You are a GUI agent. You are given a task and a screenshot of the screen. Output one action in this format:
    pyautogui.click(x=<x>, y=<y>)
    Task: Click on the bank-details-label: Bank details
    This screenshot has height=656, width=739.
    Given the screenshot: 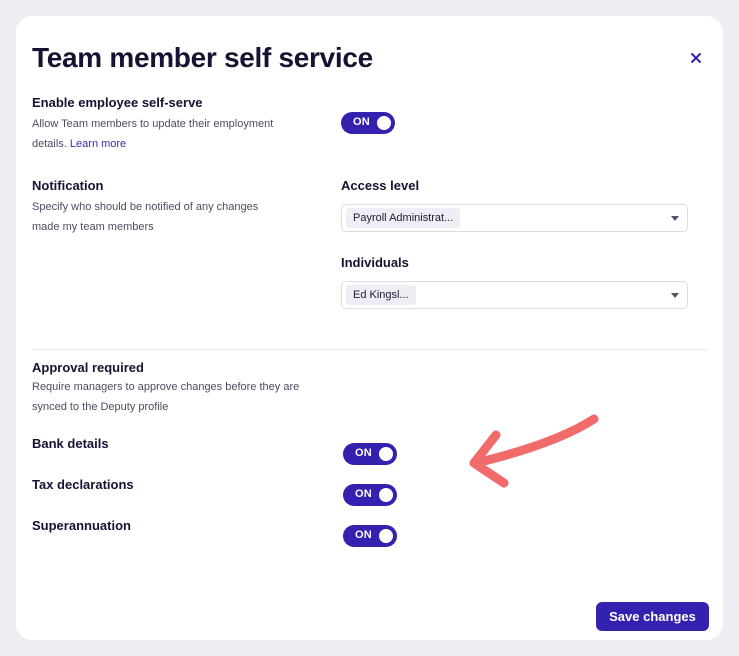 What is the action you would take?
    pyautogui.click(x=70, y=443)
    